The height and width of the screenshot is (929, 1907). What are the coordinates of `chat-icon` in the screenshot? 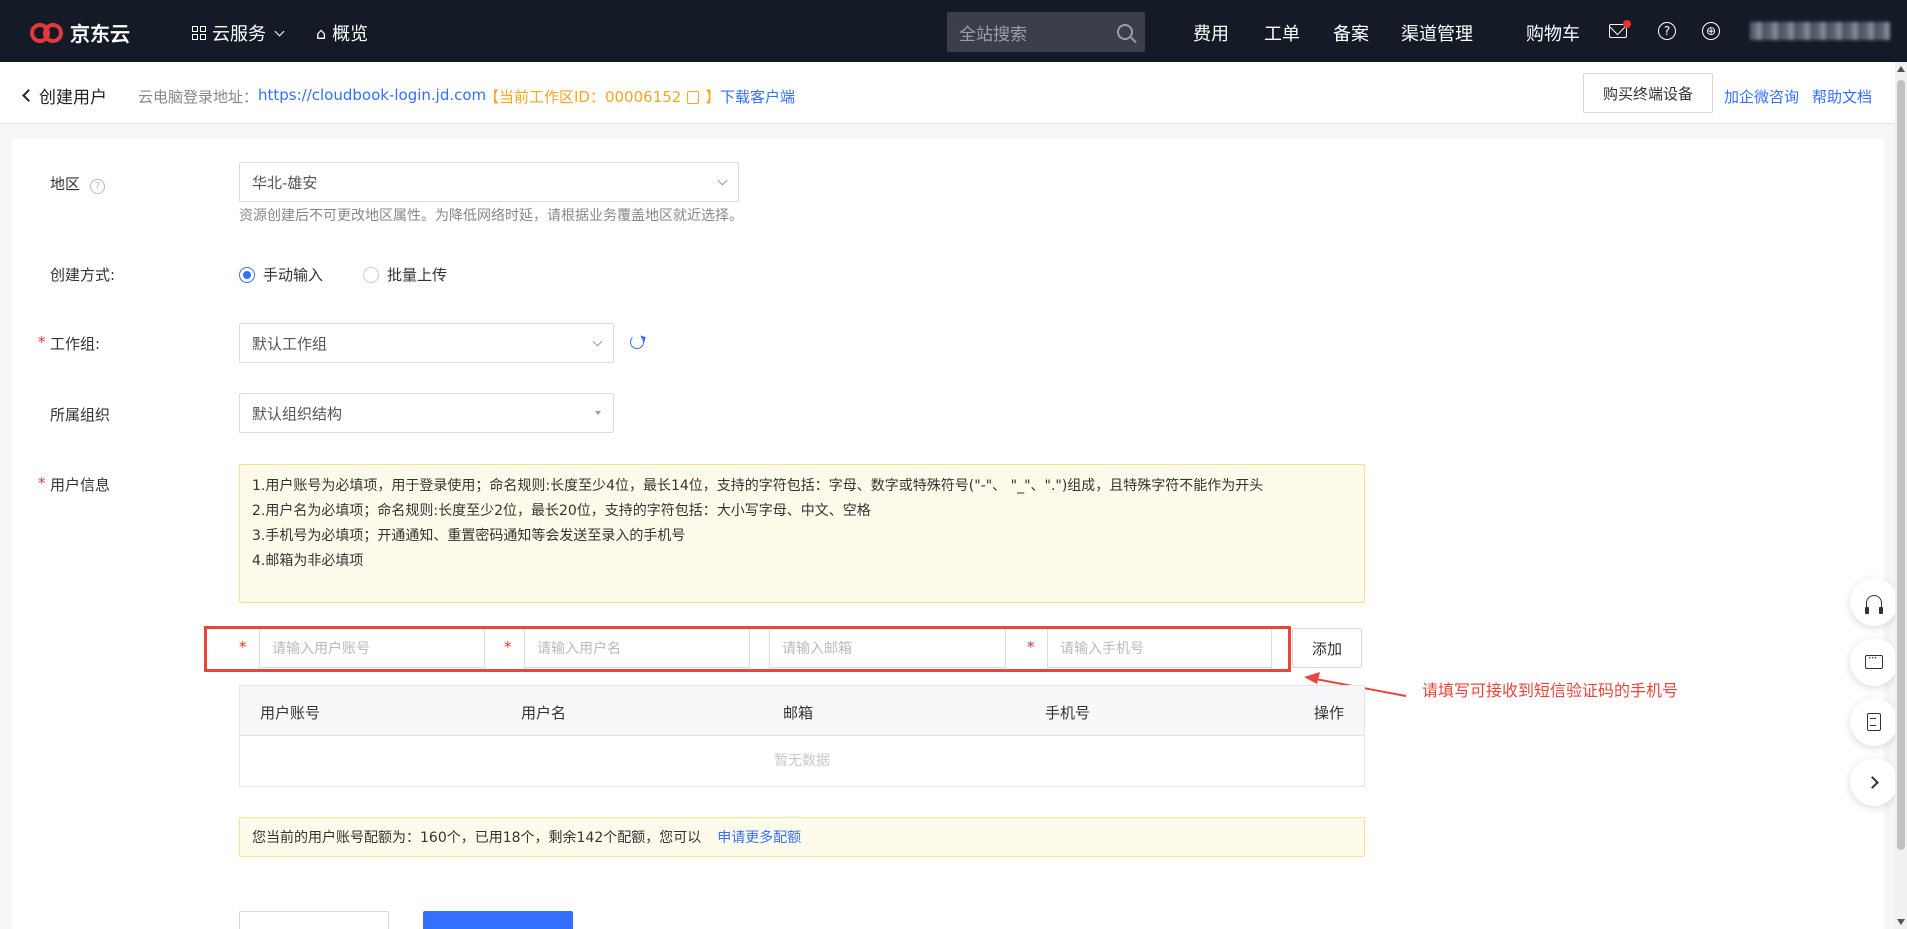 It's located at (1874, 660).